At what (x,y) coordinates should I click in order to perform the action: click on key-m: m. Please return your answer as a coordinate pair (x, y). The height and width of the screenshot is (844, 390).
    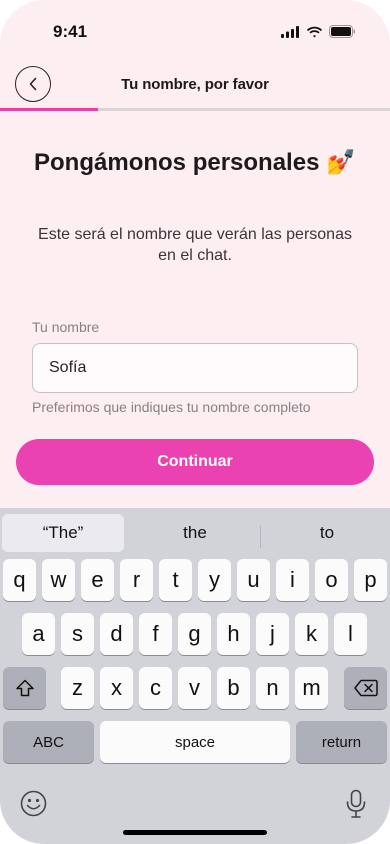
    Looking at the image, I should click on (311, 688).